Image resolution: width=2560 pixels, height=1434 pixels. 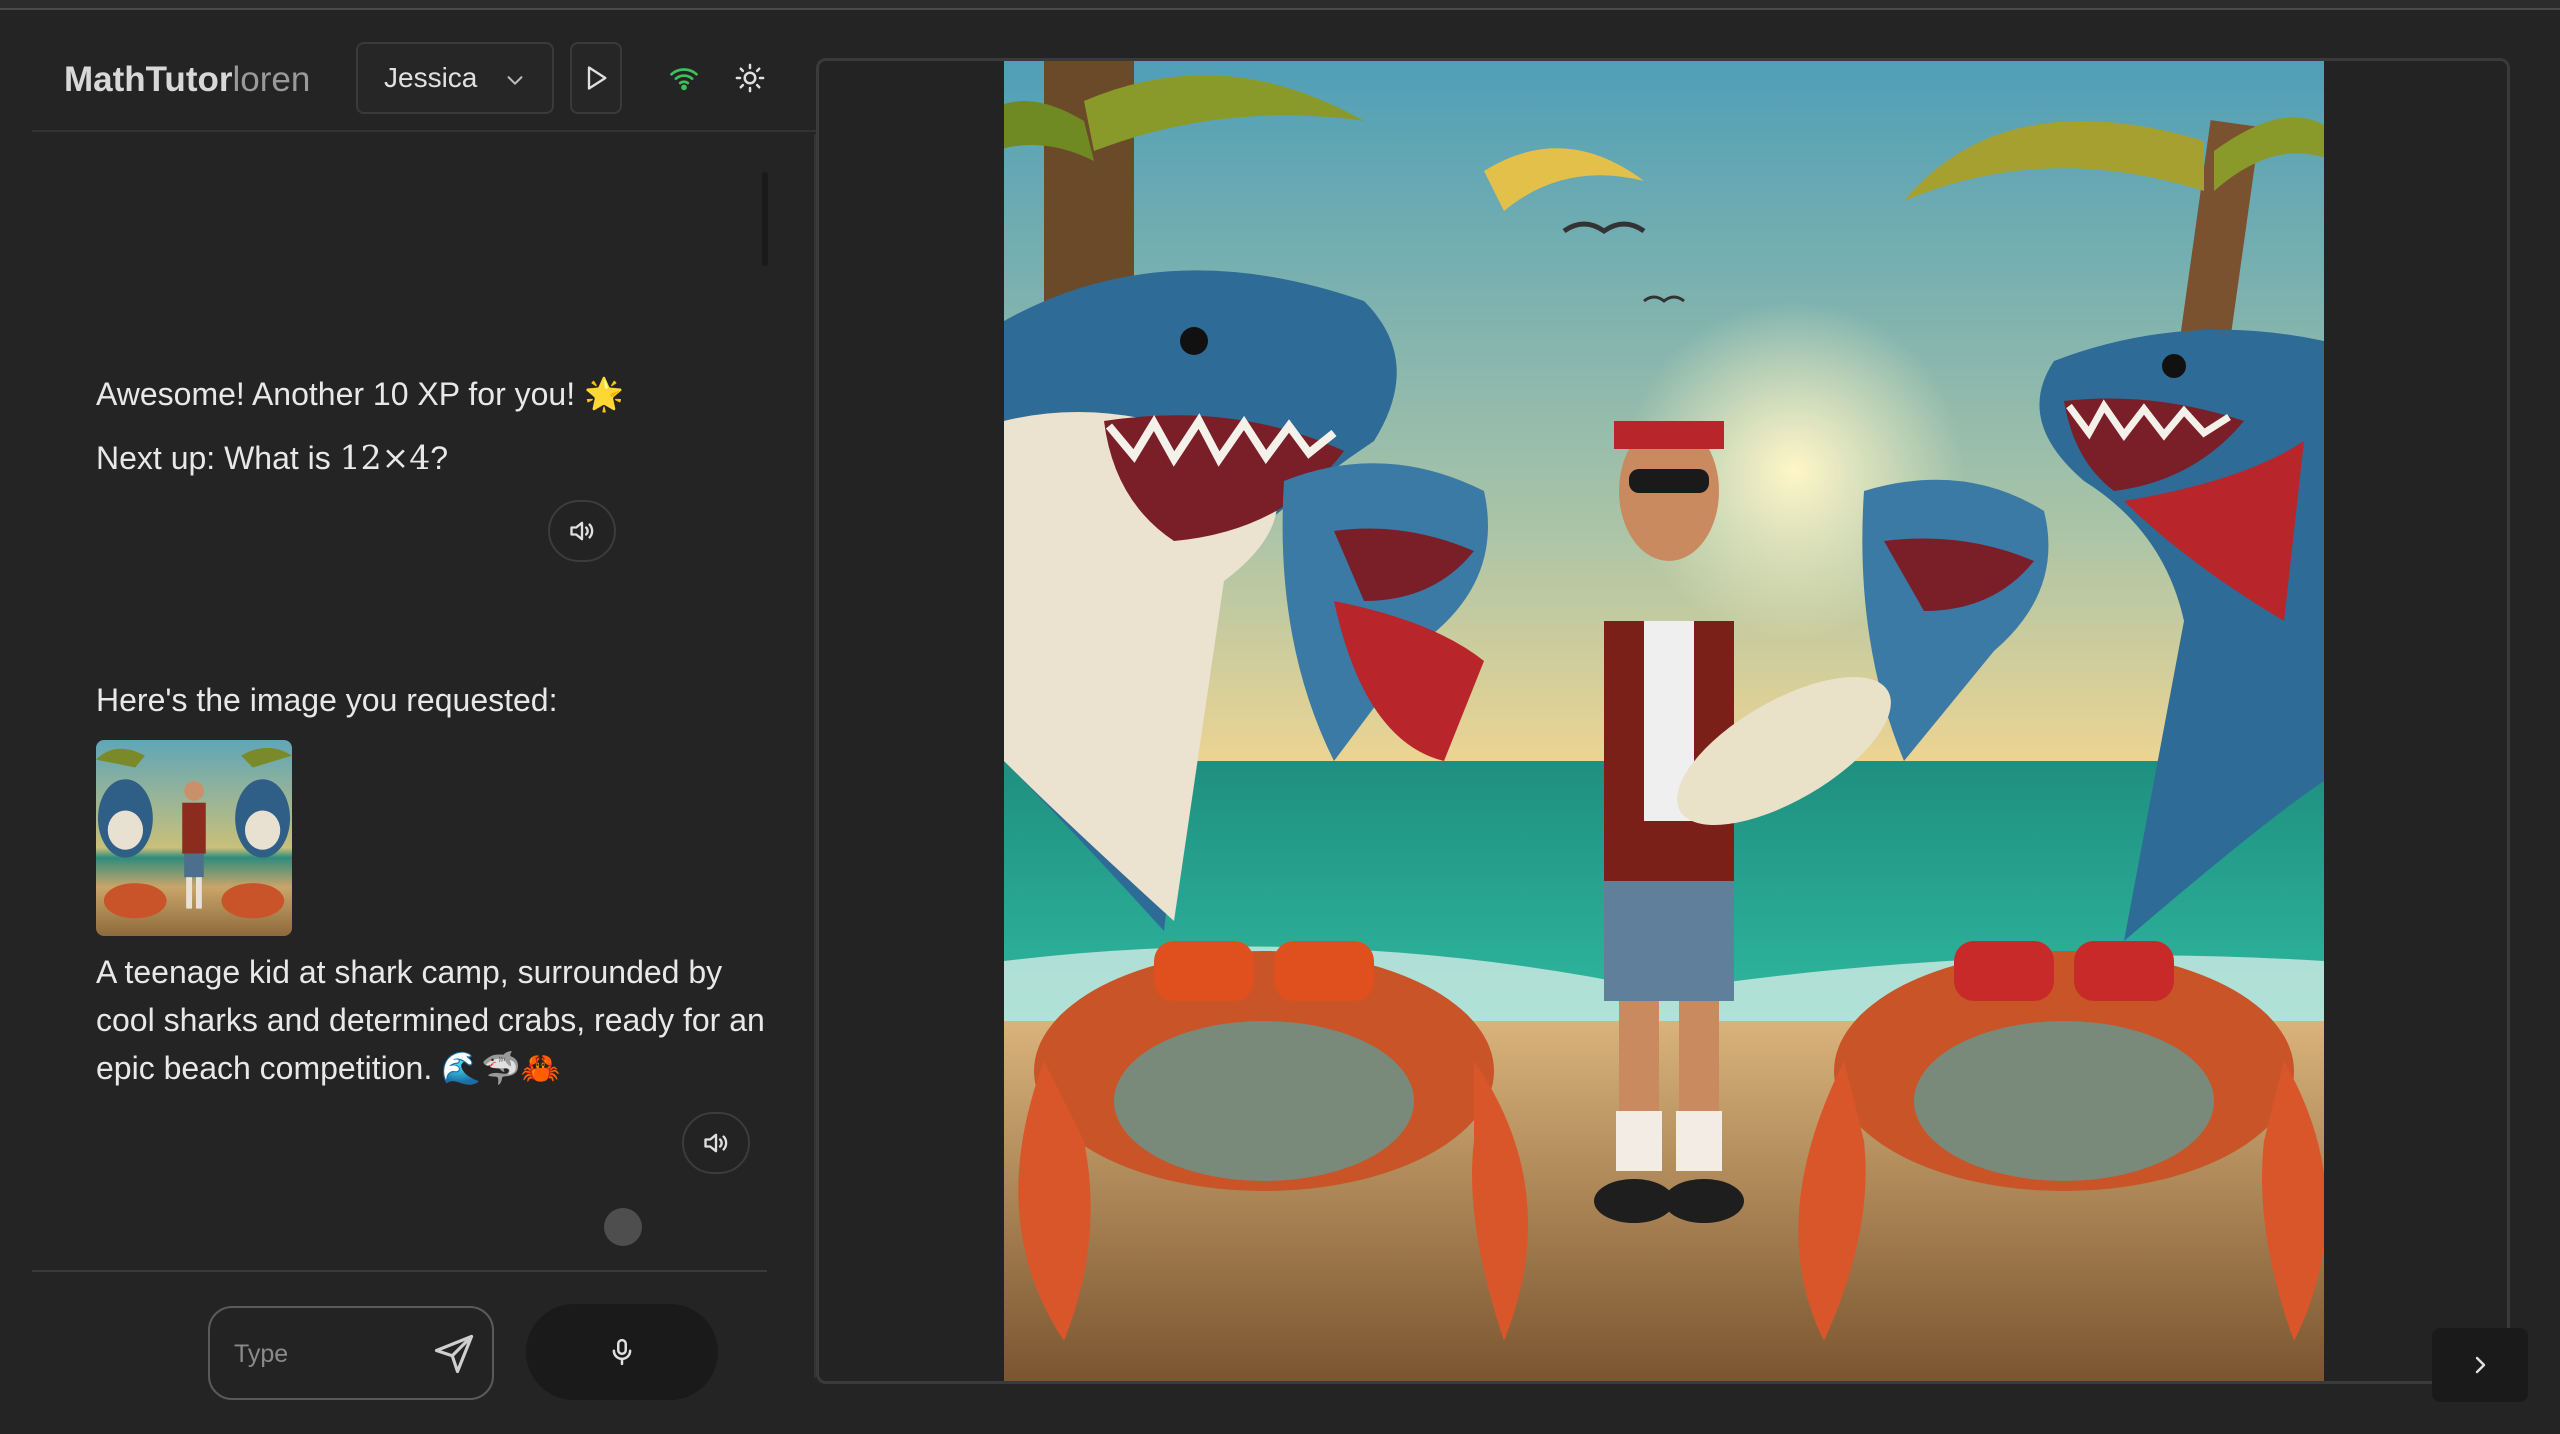 I want to click on user-select-value: Jessica, so click(x=431, y=77).